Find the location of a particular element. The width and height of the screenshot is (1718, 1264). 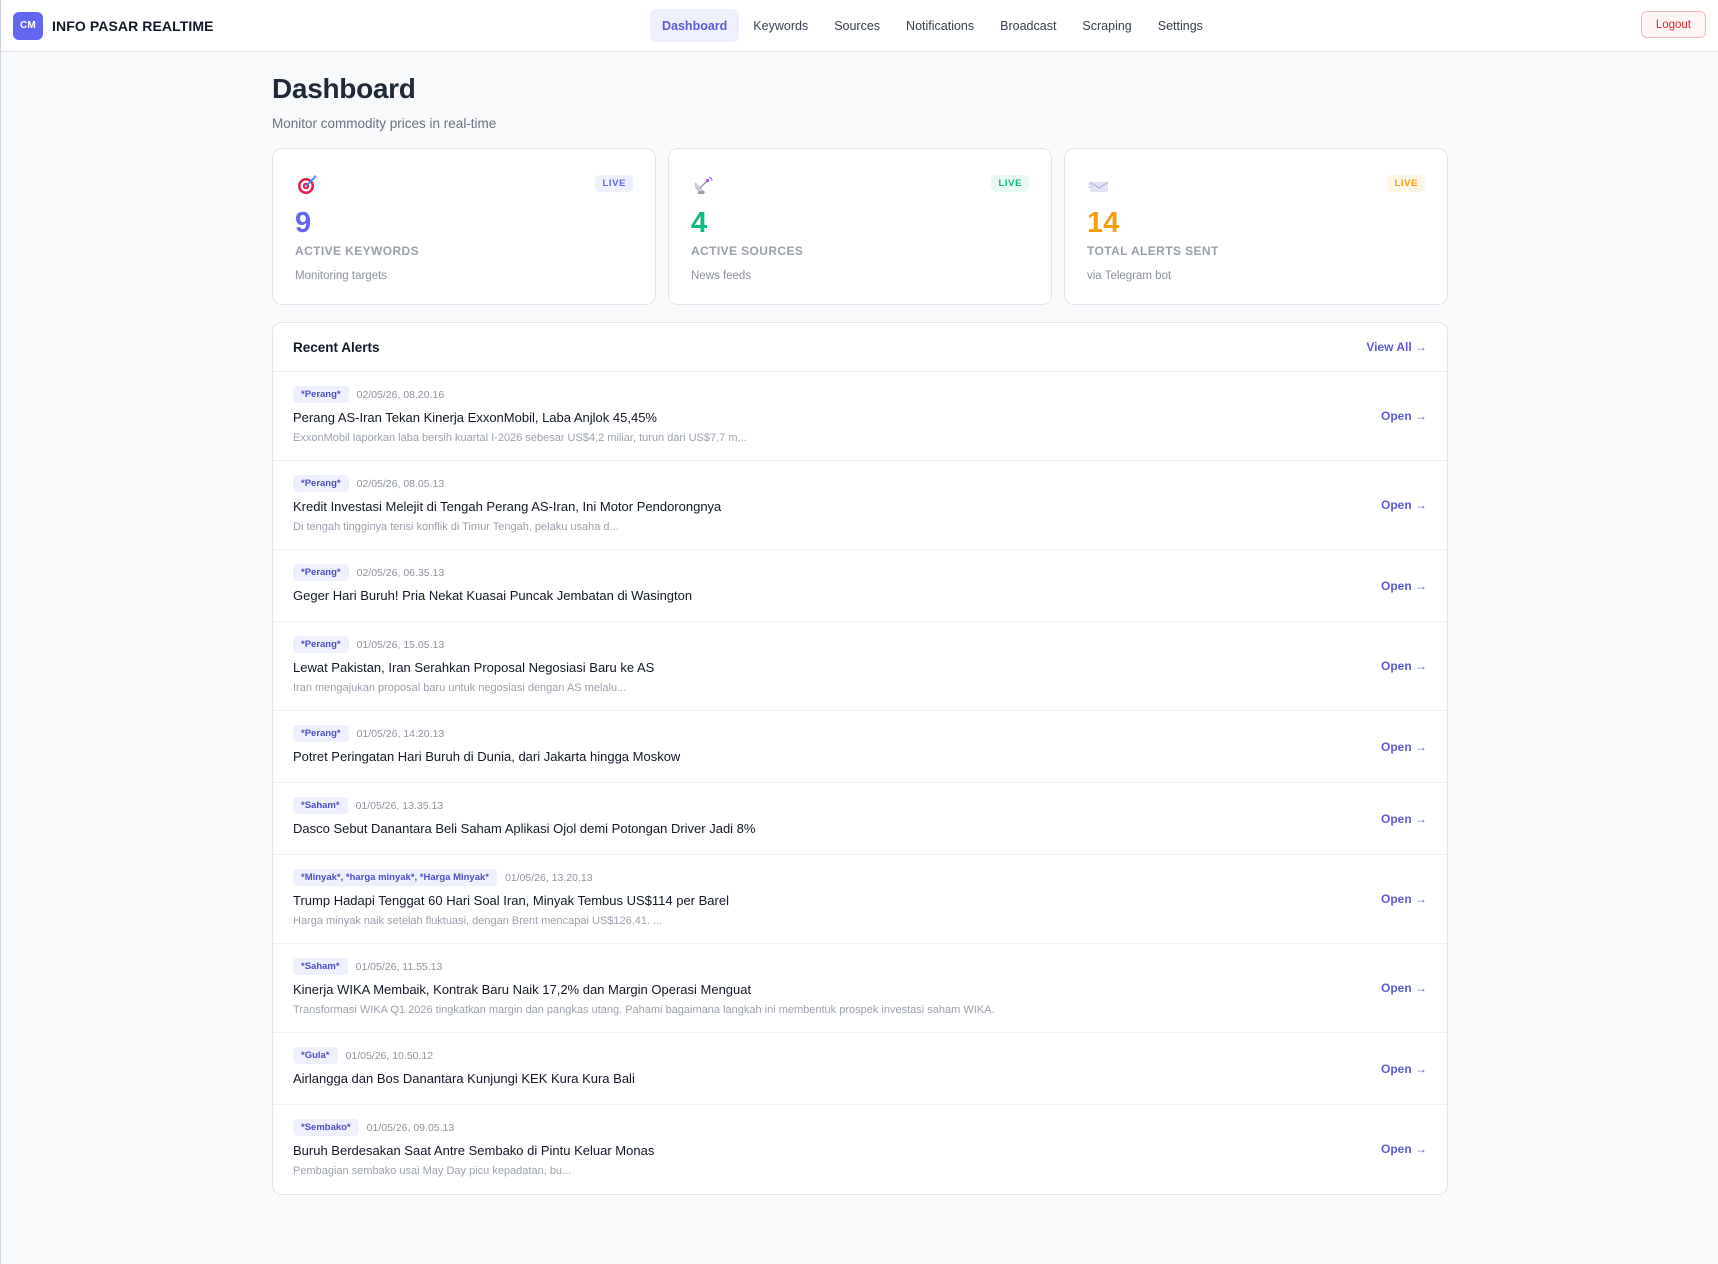

alert-timestamp: 02/05/26, 06.35.13 is located at coordinates (400, 572).